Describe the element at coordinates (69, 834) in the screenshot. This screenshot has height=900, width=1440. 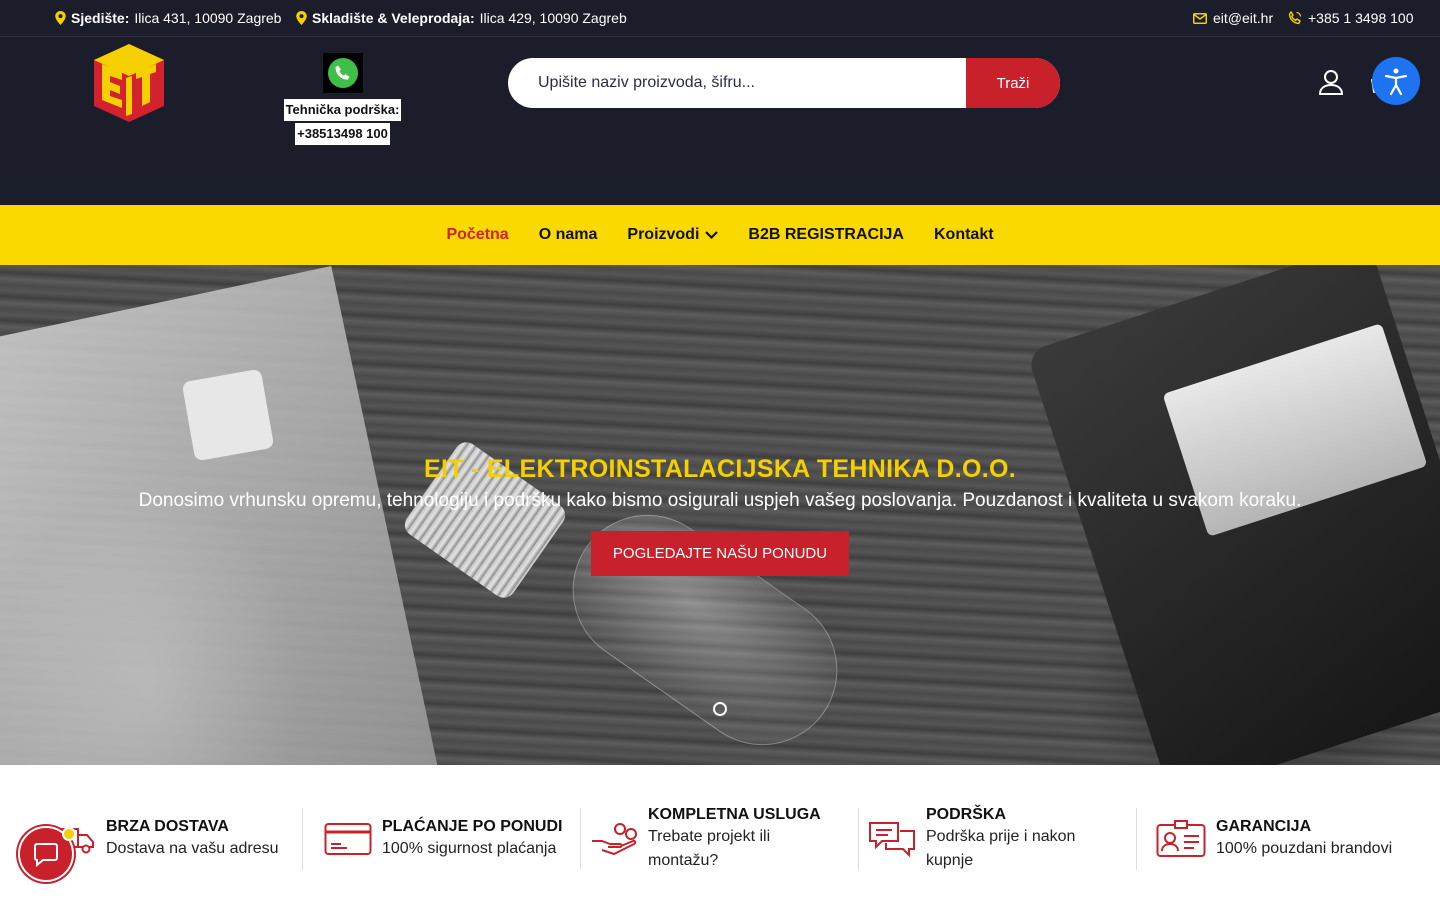
I see `notification-dot` at that location.